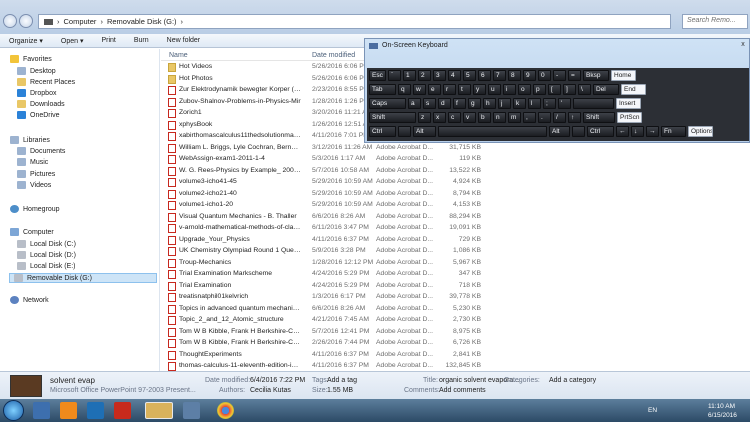 The height and width of the screenshot is (422, 750). What do you see at coordinates (444, 103) in the screenshot?
I see `key: d` at bounding box center [444, 103].